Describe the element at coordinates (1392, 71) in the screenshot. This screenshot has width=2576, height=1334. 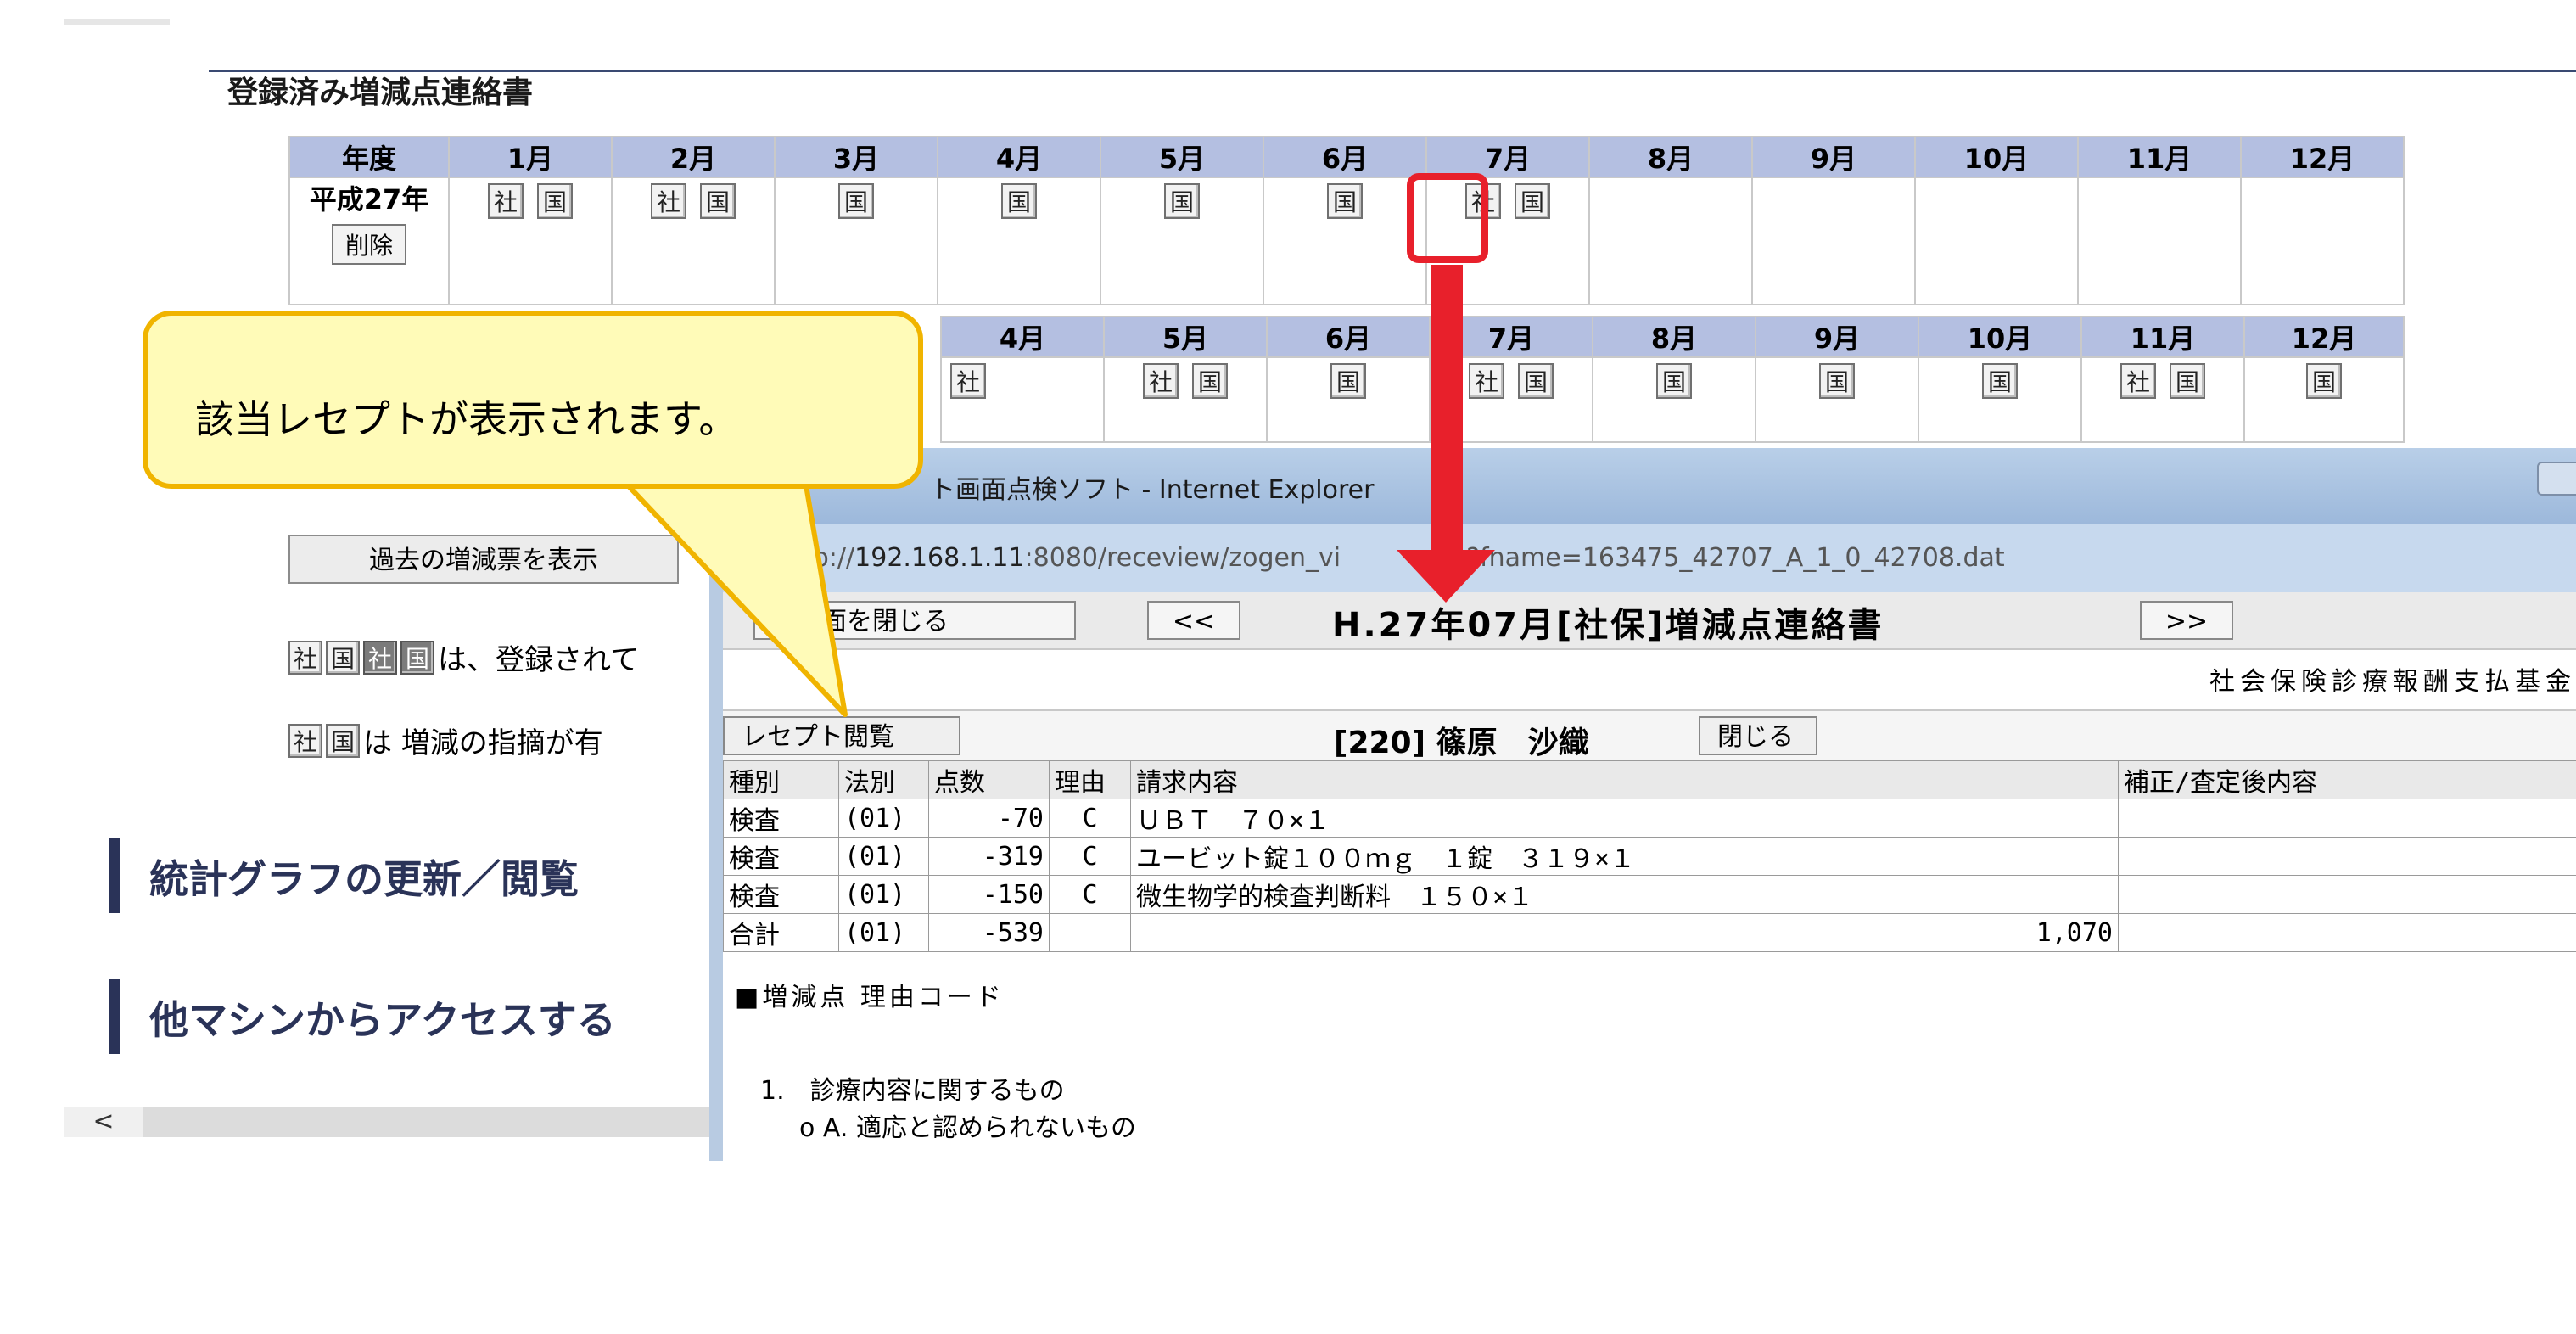
I see `section-rule` at that location.